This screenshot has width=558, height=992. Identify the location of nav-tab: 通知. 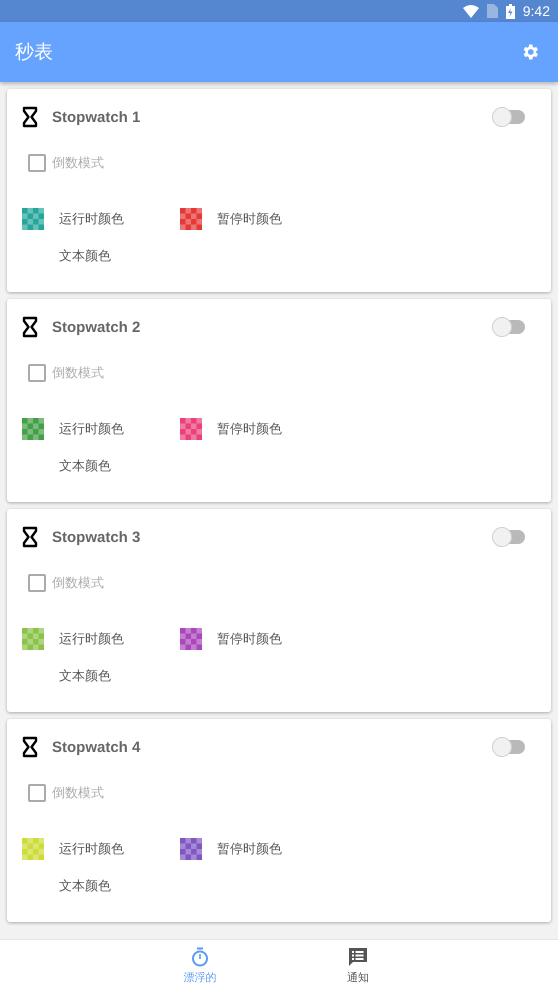
(358, 966).